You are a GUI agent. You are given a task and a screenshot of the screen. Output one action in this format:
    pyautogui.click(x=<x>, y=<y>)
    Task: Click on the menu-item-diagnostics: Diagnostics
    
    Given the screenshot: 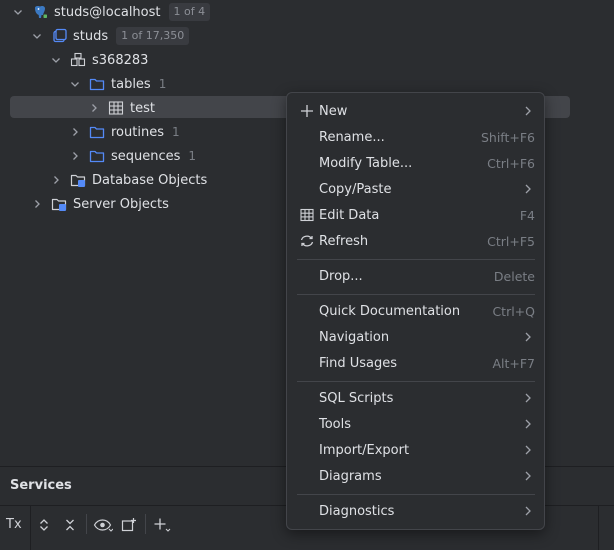 What is the action you would take?
    pyautogui.click(x=416, y=511)
    